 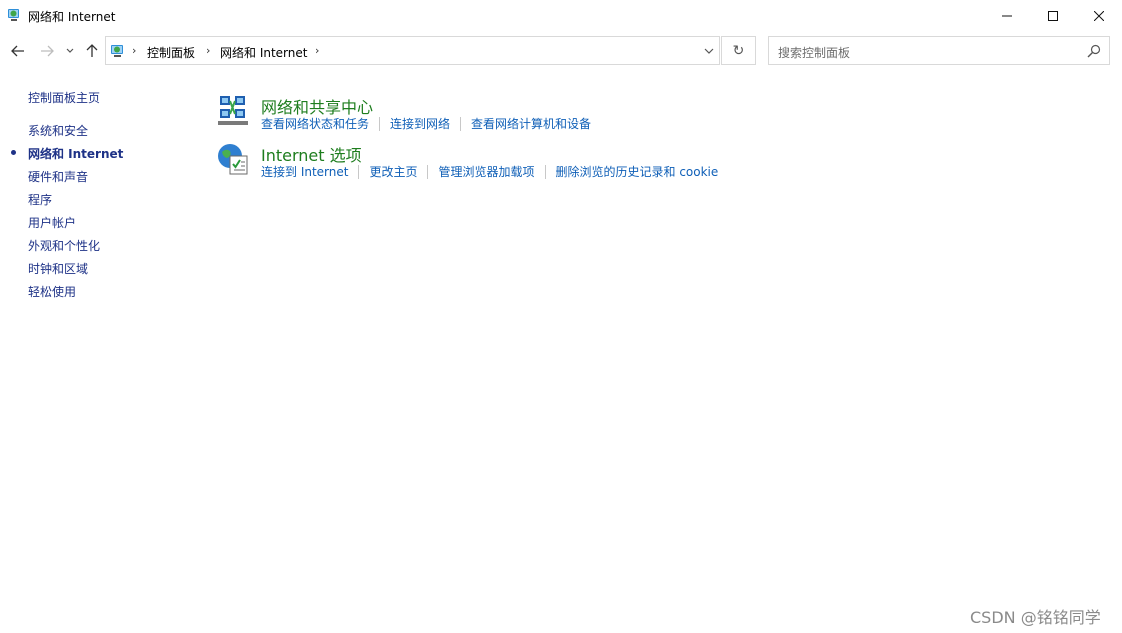 I want to click on category-title: 网络和共享中心, so click(x=317, y=106).